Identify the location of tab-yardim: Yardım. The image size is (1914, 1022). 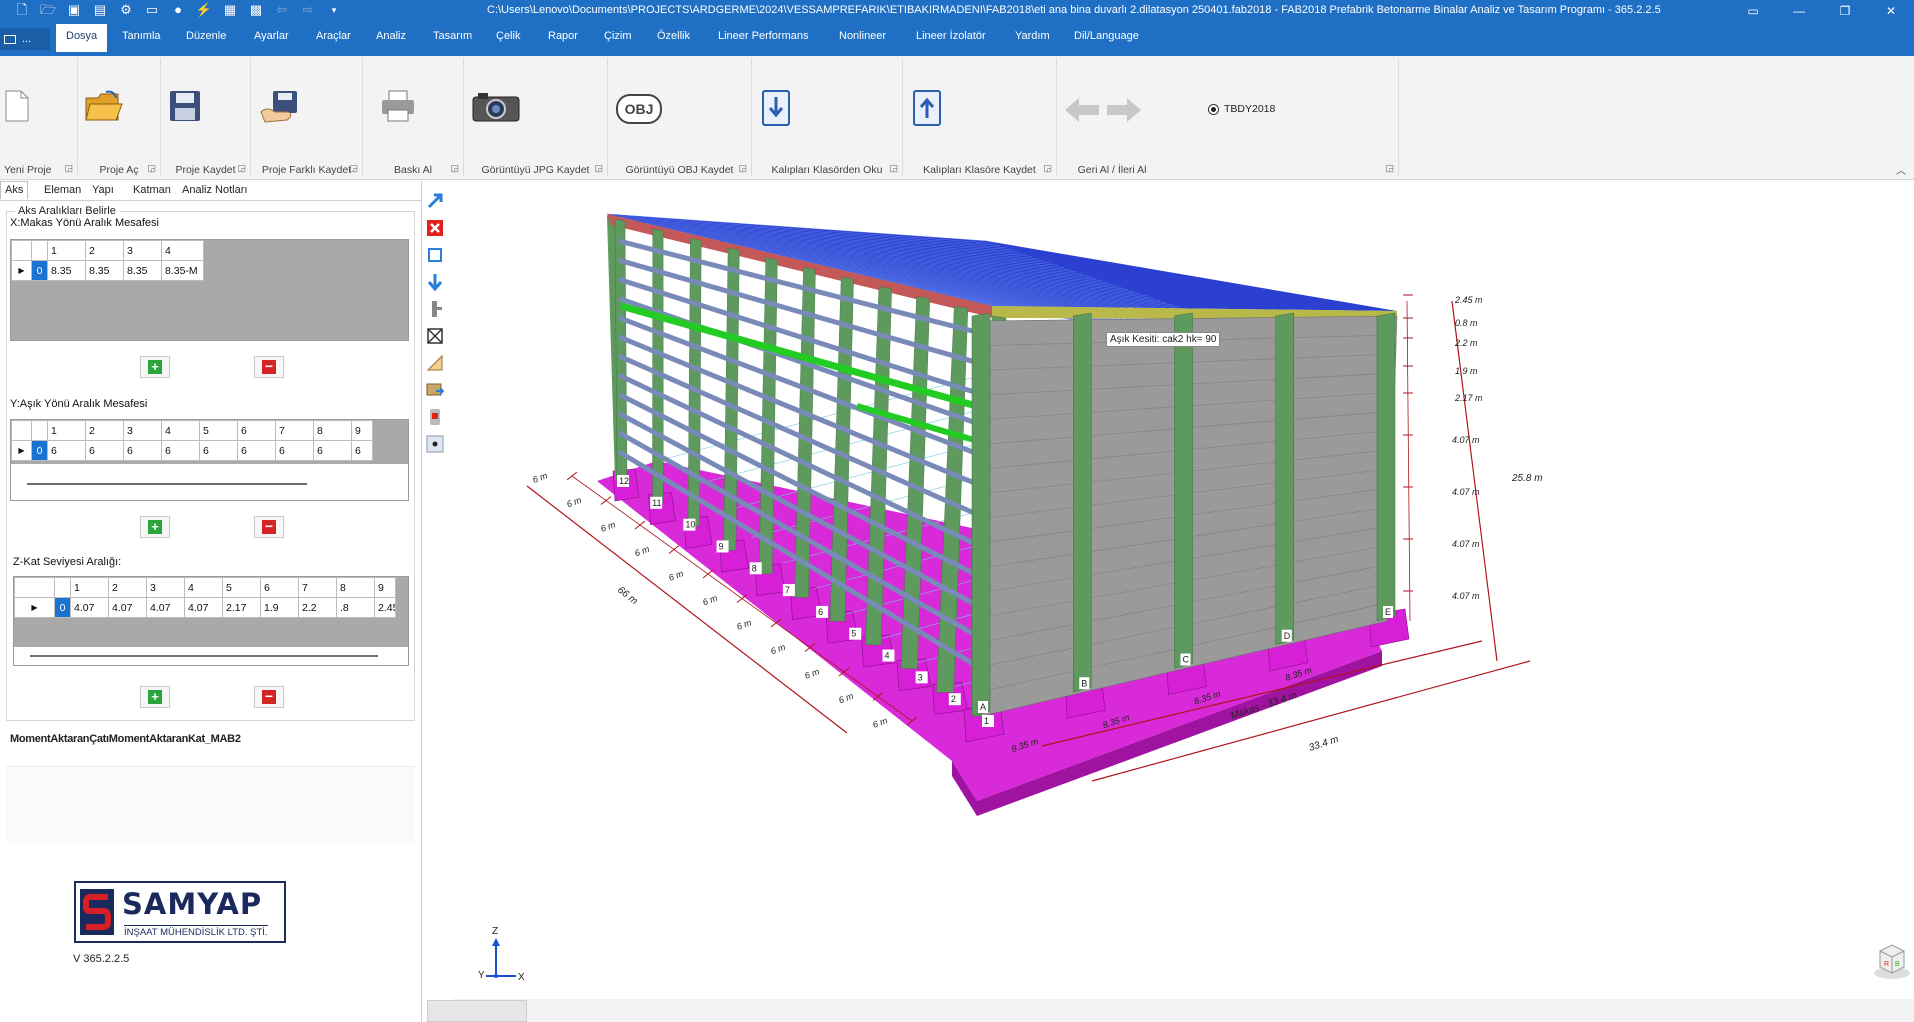
(1032, 36).